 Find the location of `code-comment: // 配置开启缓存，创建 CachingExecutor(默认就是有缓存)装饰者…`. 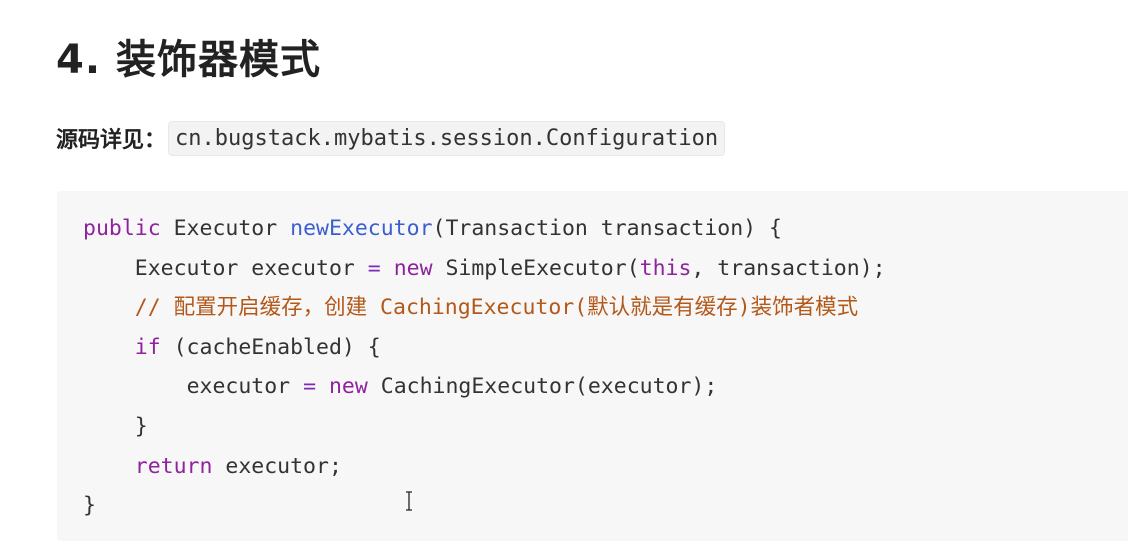

code-comment: // 配置开启缓存，创建 CachingExecutor(默认就是有缓存)装饰者… is located at coordinates (496, 308).